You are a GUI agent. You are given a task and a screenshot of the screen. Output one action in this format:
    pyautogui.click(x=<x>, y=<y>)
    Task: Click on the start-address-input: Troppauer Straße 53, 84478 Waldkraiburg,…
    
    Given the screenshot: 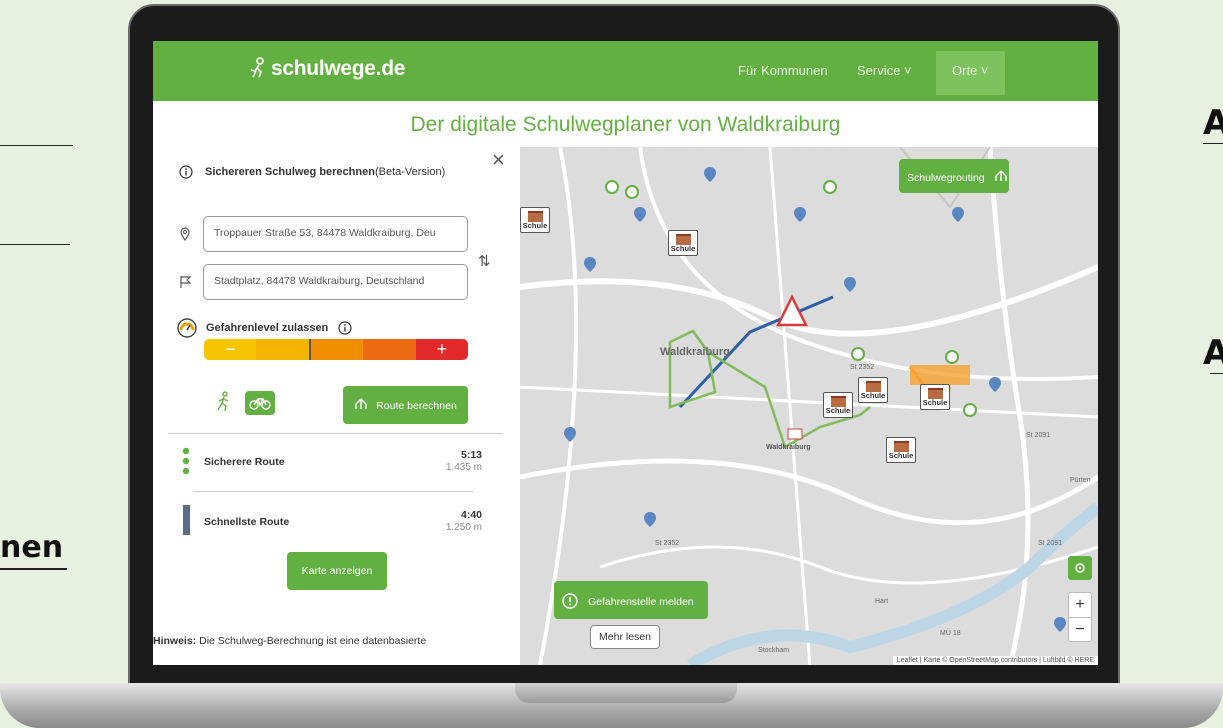 What is the action you would take?
    pyautogui.click(x=335, y=234)
    